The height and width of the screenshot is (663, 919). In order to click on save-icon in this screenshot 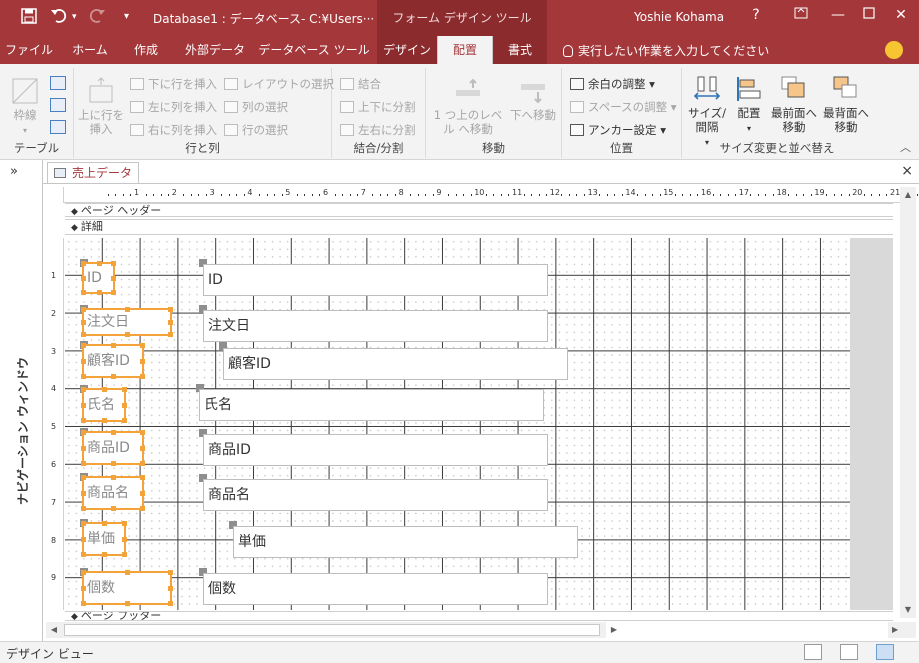, I will do `click(29, 18)`.